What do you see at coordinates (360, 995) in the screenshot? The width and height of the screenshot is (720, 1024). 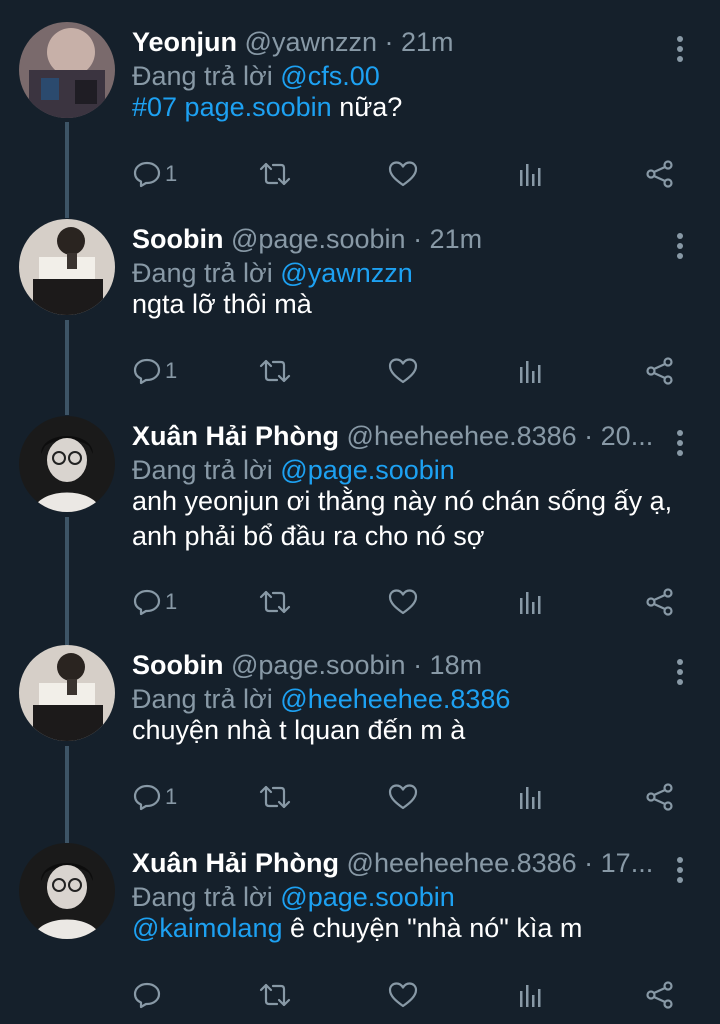 I see `tweet-actions` at bounding box center [360, 995].